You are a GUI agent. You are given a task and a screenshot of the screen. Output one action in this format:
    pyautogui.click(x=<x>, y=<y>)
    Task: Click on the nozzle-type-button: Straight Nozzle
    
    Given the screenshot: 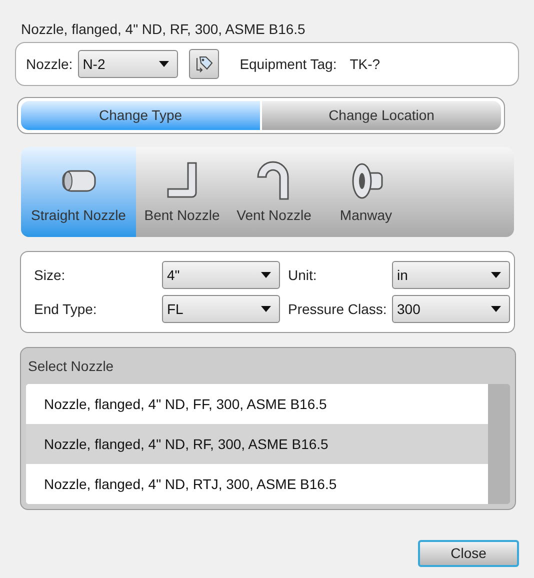 What is the action you would take?
    pyautogui.click(x=78, y=192)
    